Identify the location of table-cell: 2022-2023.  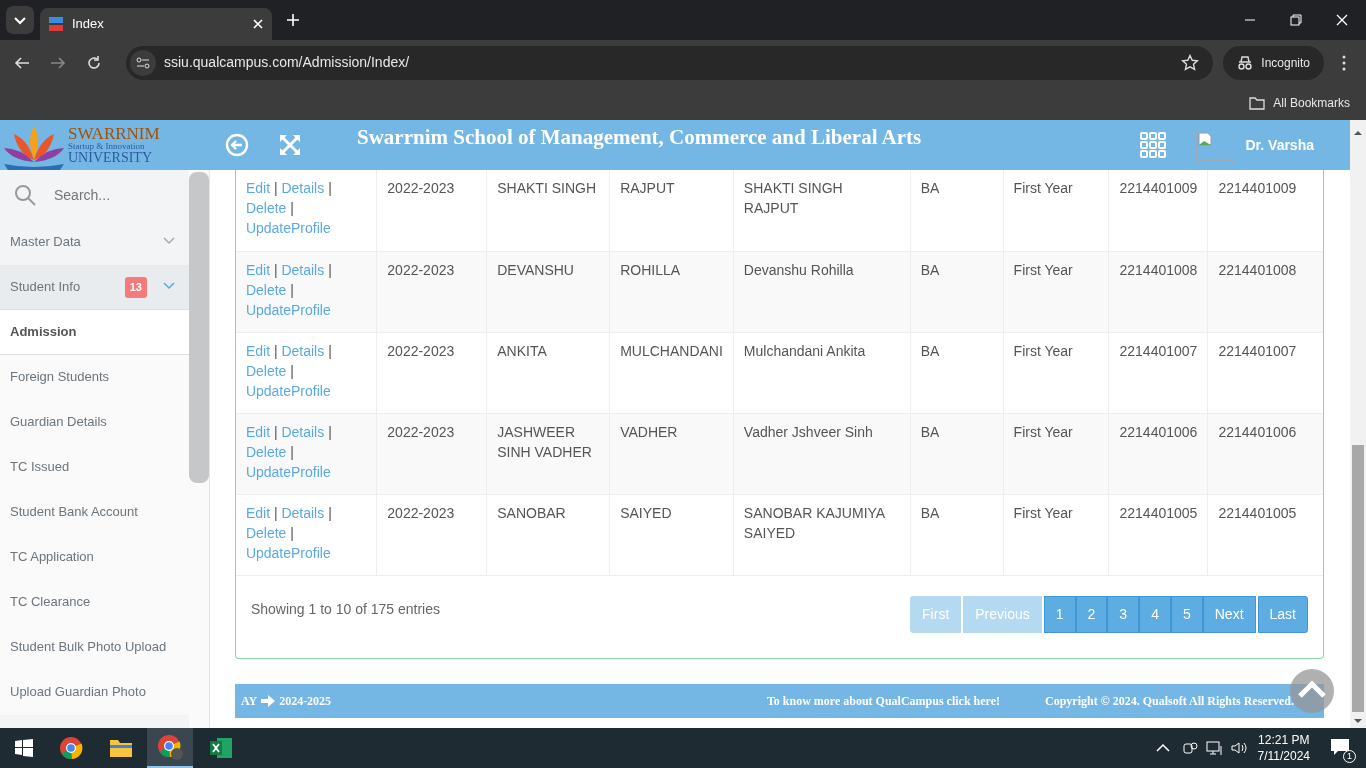
(431, 291).